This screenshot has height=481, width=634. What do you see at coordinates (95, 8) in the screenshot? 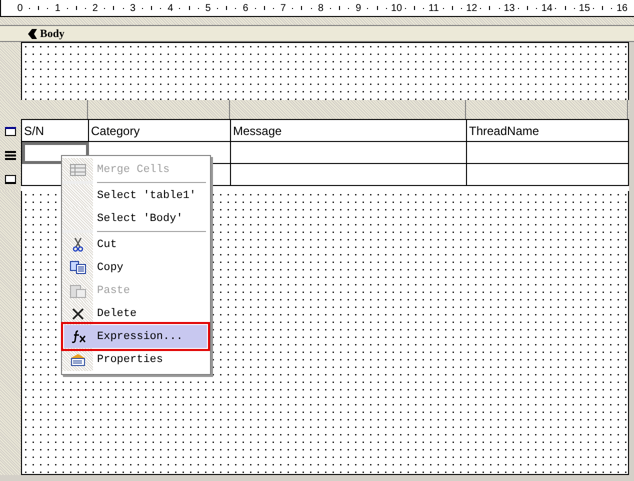
I see `ruler-number: 2` at bounding box center [95, 8].